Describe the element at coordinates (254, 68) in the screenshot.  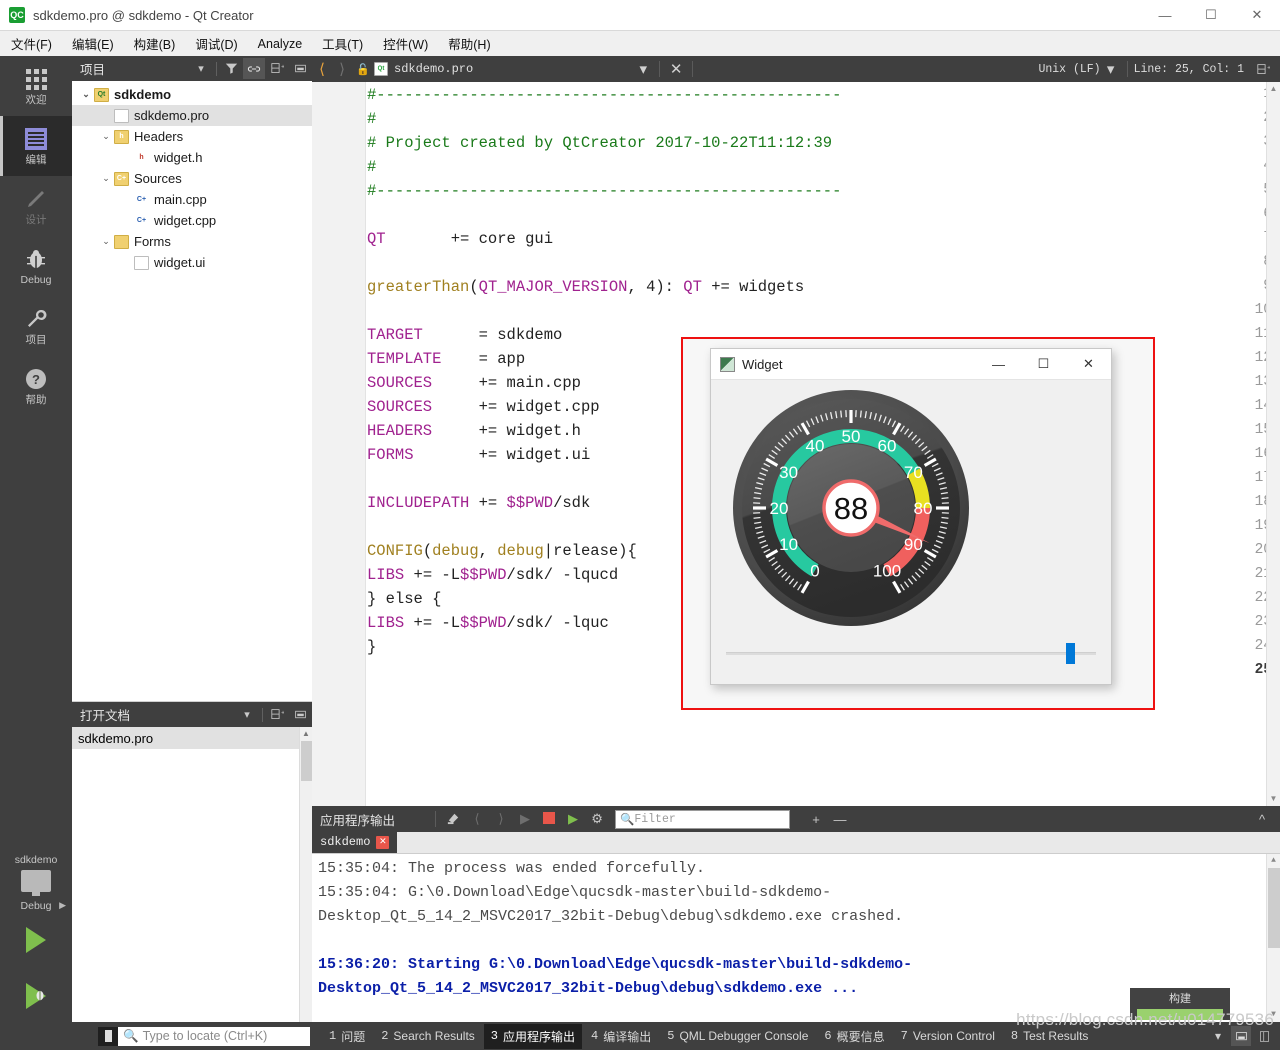
I see `link-icon` at that location.